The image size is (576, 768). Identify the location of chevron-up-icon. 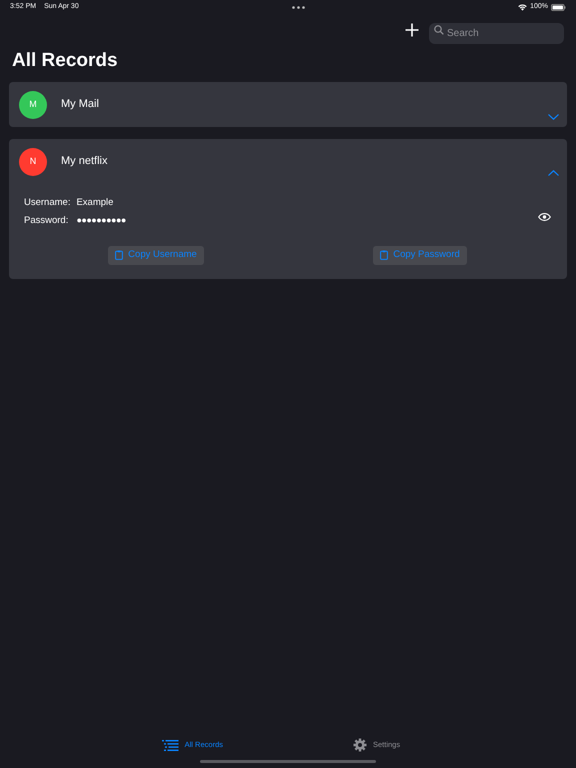
(553, 173).